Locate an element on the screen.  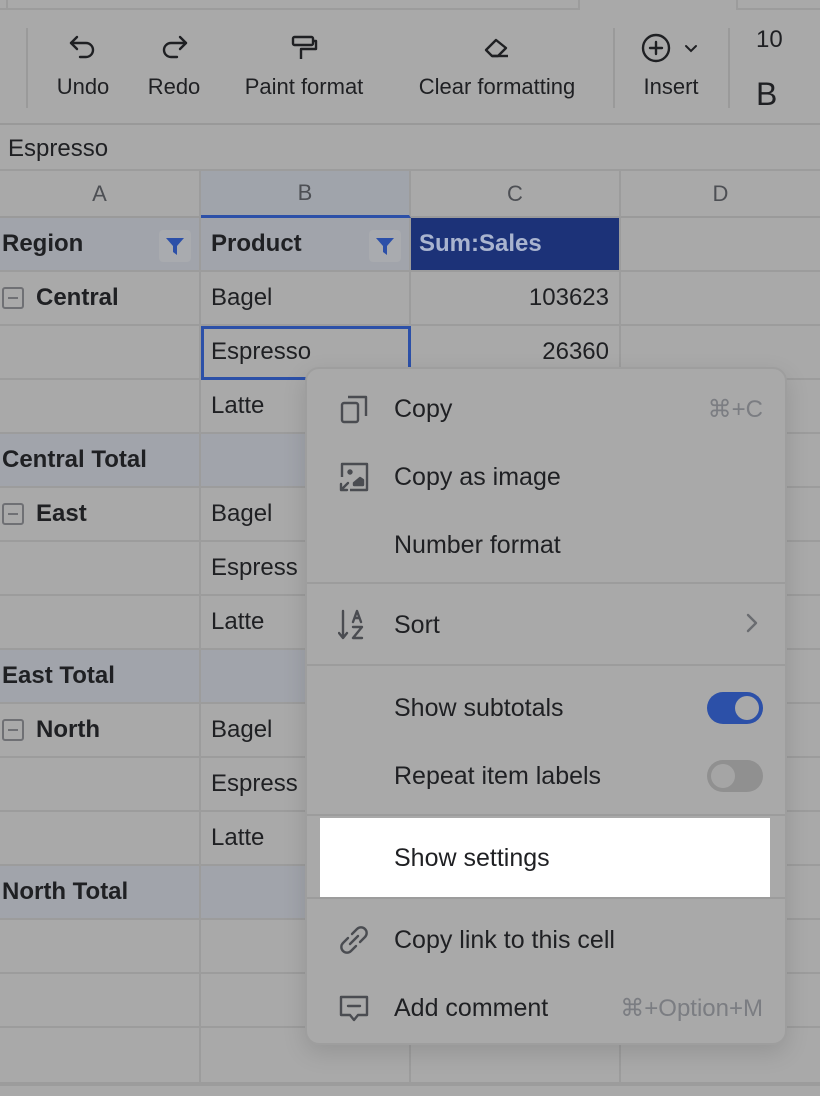
toolbar: Undo Redo Paint format Clear formatting is located at coordinates (410, 67).